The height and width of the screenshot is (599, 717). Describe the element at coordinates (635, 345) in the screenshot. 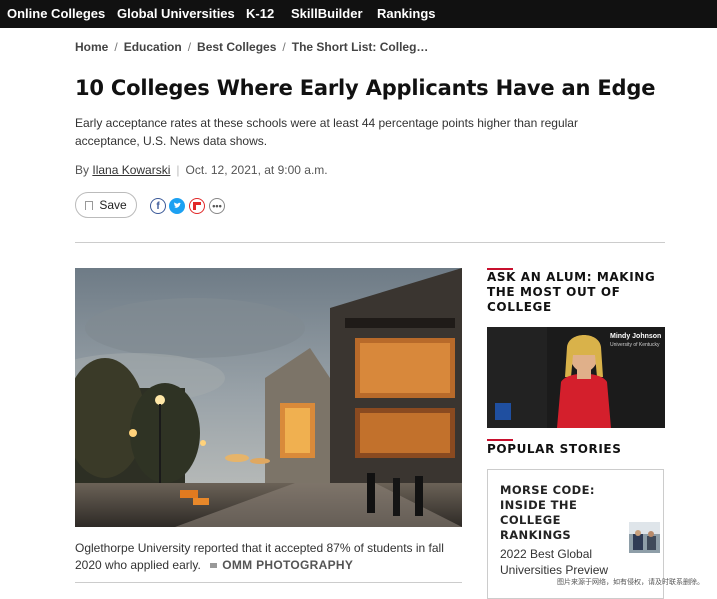

I see `video-speaker-school: University of Kentucky` at that location.